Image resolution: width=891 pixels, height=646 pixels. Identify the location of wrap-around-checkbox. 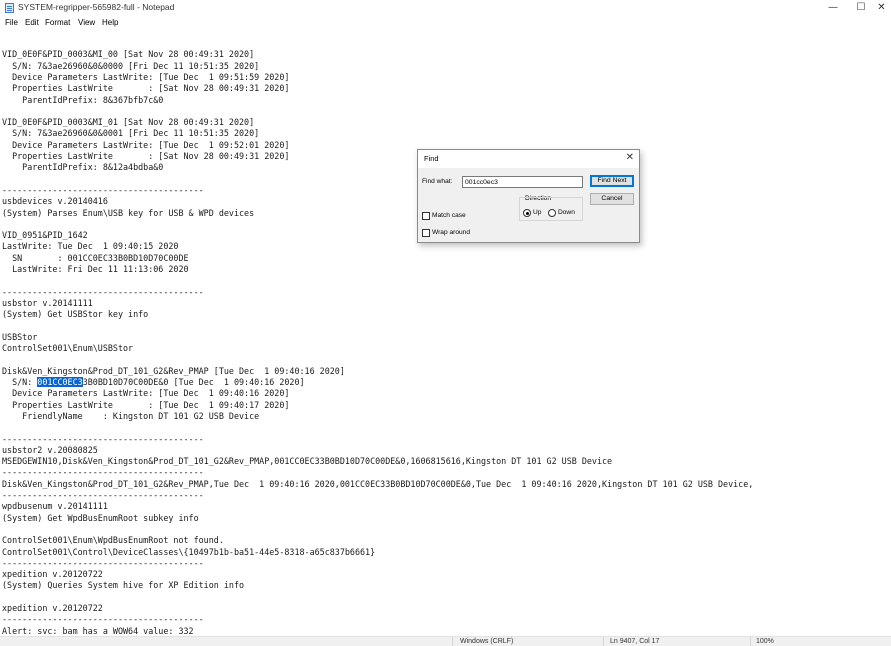
(426, 233).